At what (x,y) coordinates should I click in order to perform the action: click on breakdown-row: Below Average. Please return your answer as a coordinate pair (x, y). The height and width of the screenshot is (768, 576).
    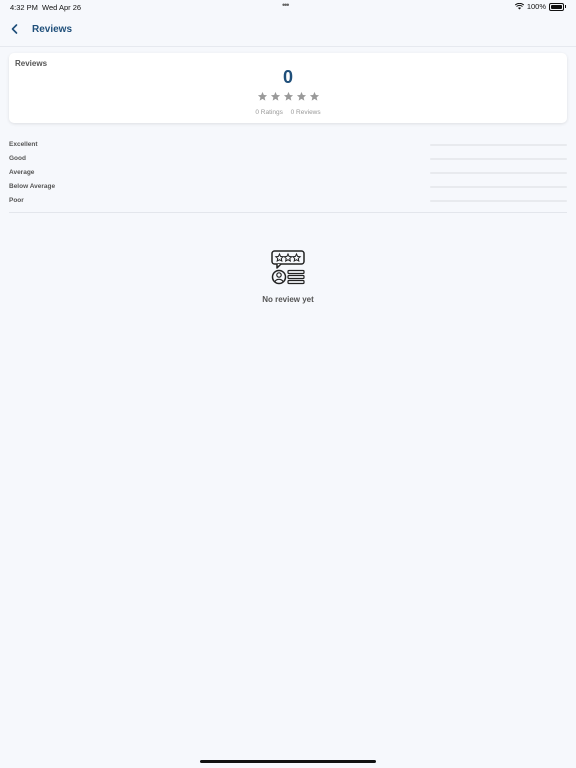
    Looking at the image, I should click on (288, 189).